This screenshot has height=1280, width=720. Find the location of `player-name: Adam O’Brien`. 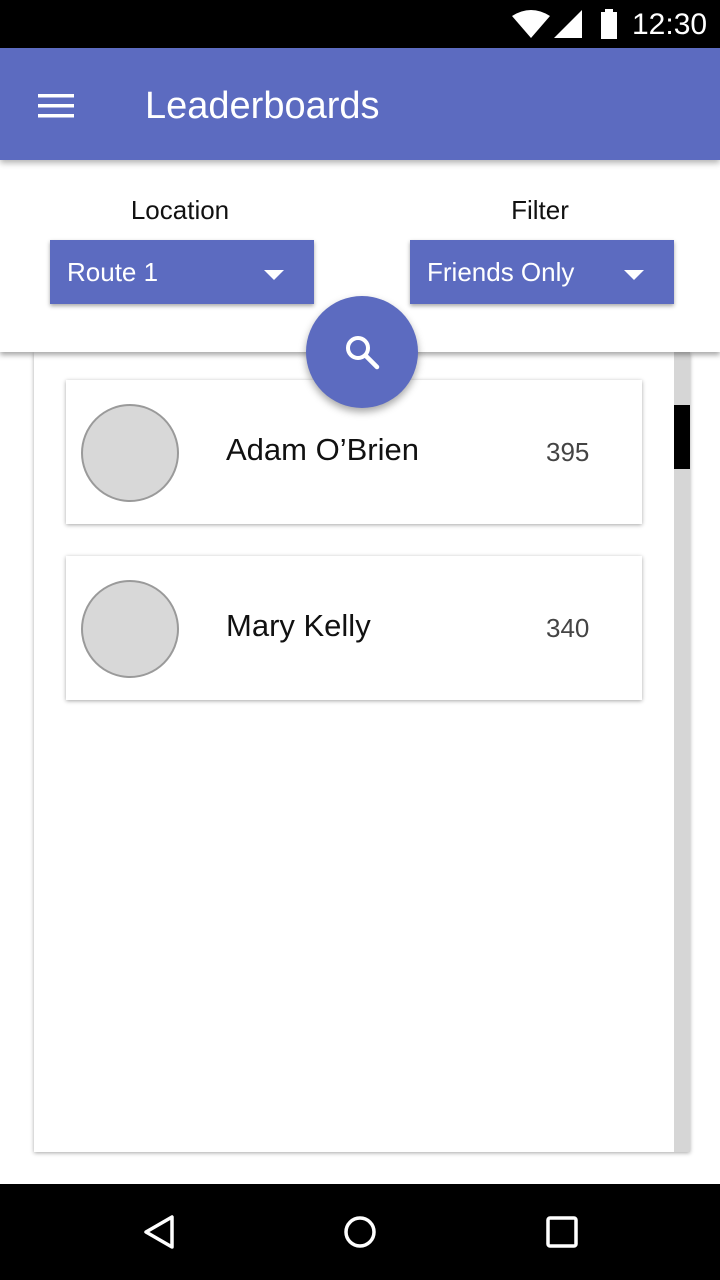

player-name: Adam O’Brien is located at coordinates (322, 449).